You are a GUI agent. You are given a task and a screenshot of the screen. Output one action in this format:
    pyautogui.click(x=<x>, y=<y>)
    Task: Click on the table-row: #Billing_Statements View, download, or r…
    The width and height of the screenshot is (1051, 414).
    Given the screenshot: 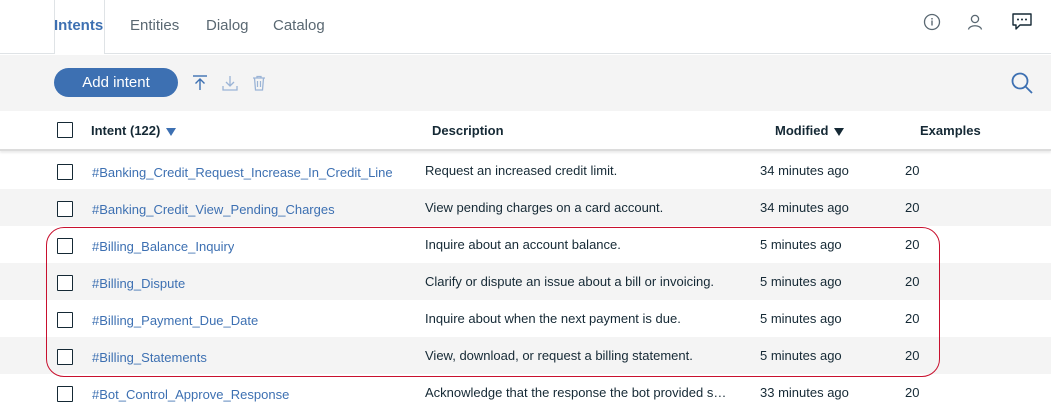 What is the action you would take?
    pyautogui.click(x=525, y=355)
    